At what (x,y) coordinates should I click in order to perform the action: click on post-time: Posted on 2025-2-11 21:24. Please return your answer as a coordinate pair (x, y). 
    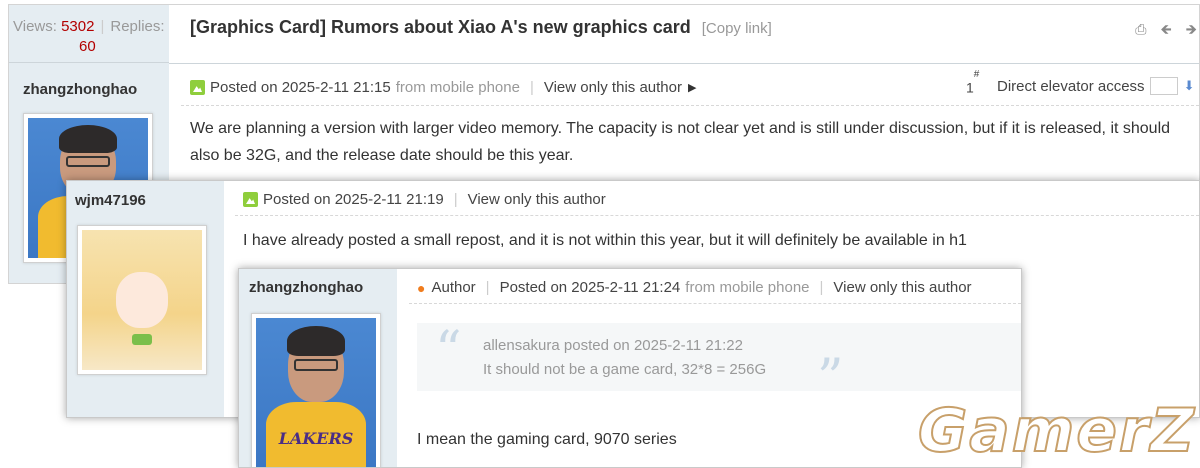
    Looking at the image, I should click on (590, 287).